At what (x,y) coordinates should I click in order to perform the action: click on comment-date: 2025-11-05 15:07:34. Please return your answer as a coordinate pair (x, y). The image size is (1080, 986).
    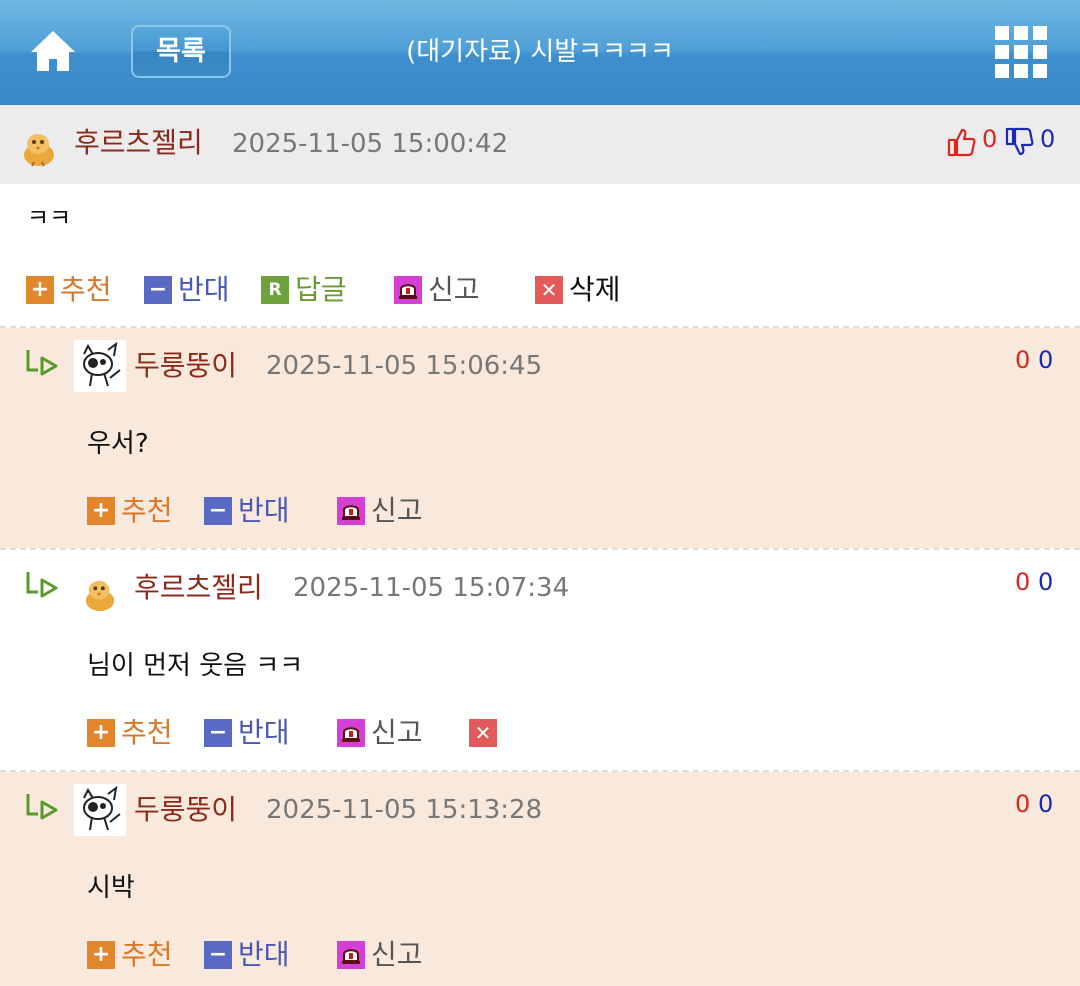
    Looking at the image, I should click on (431, 588).